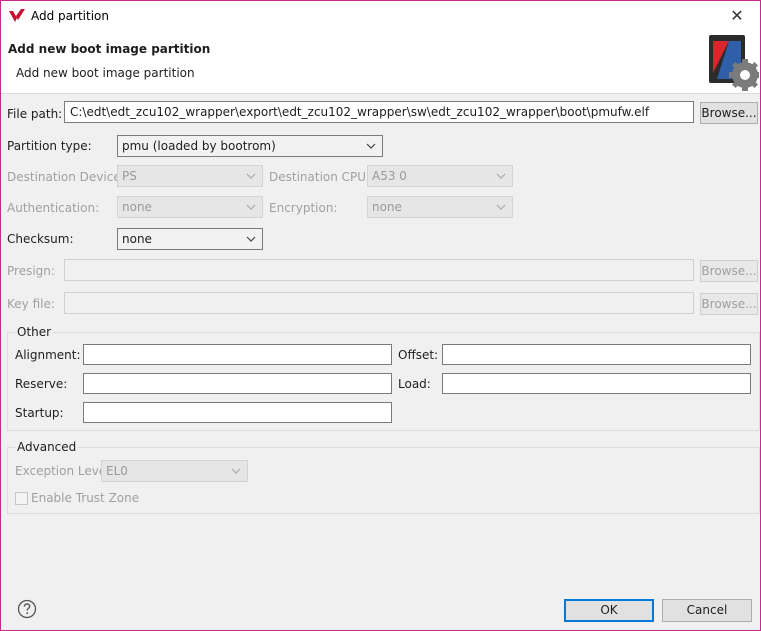  Describe the element at coordinates (66, 177) in the screenshot. I see `destination-device-label: Destination Device:` at that location.